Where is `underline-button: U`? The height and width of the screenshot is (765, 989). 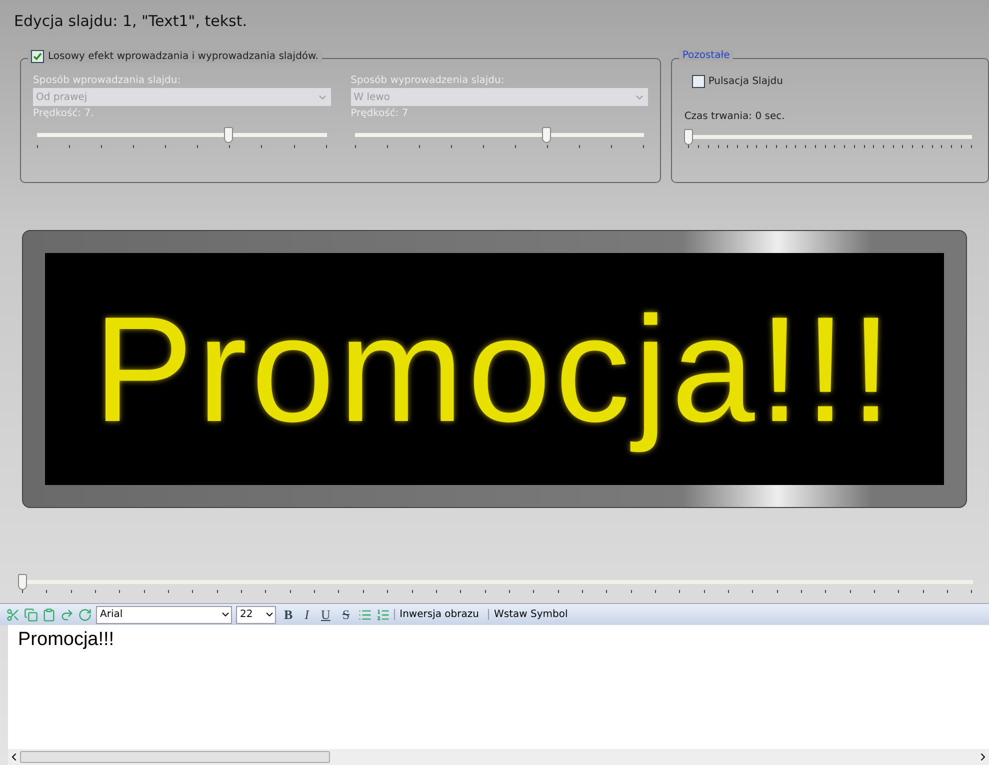
underline-button: U is located at coordinates (325, 614).